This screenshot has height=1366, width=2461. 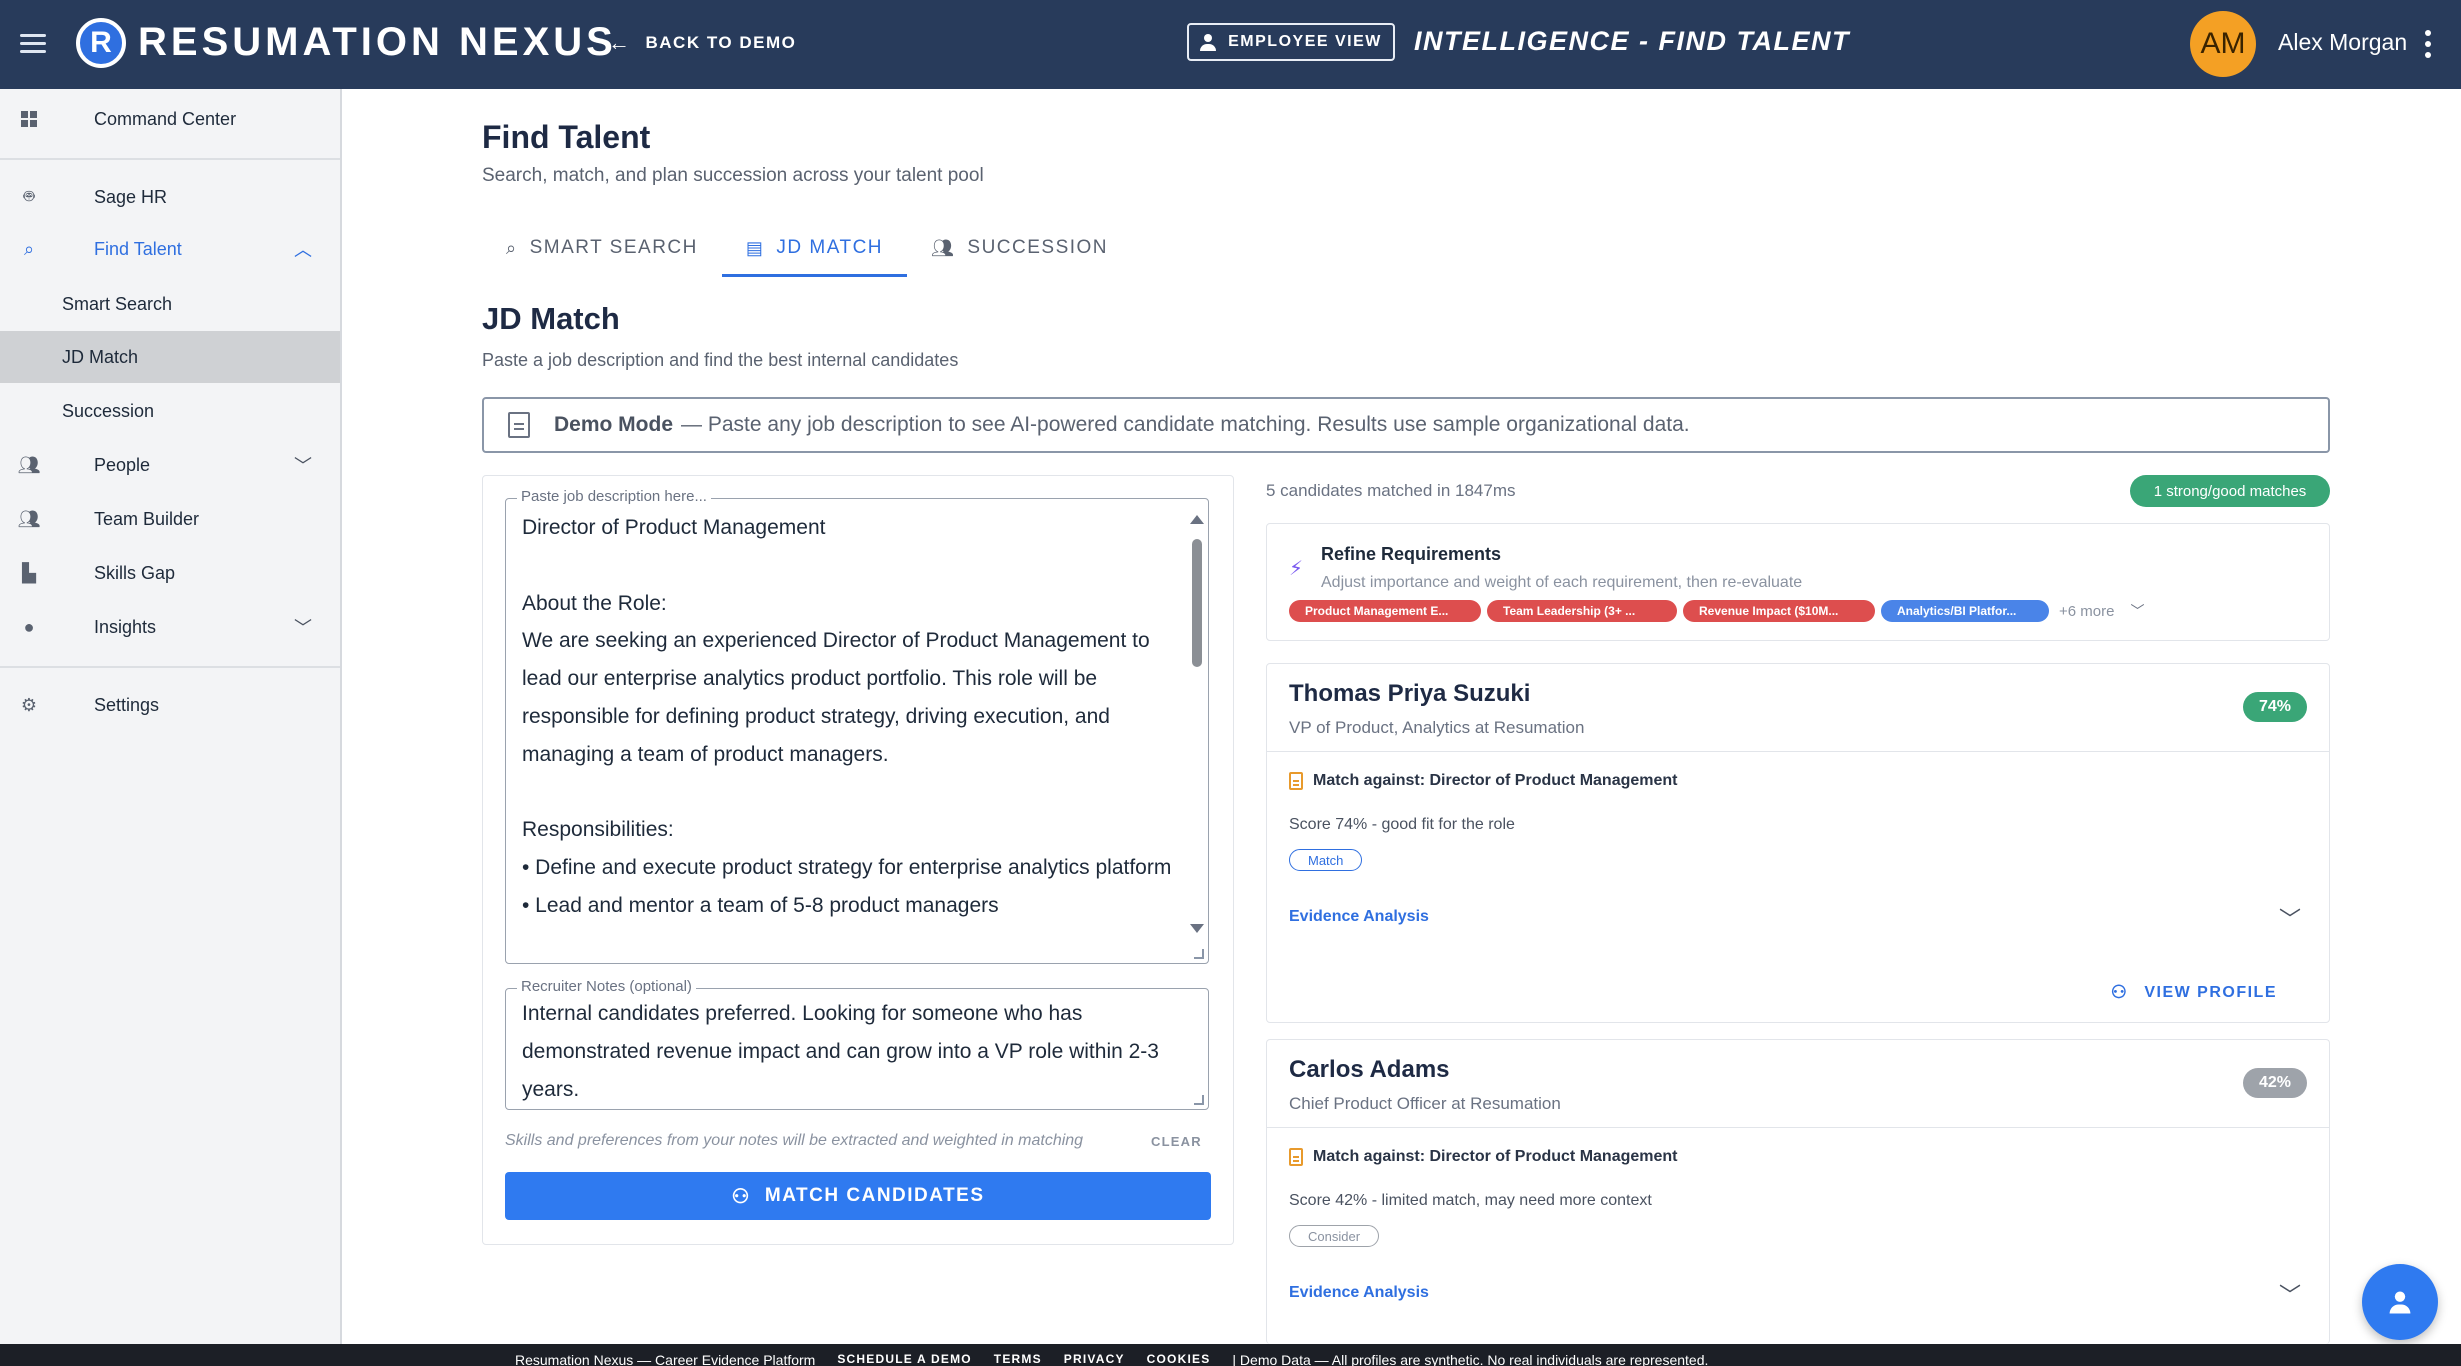 I want to click on sidebar-item-label: Smart Search, so click(x=117, y=303).